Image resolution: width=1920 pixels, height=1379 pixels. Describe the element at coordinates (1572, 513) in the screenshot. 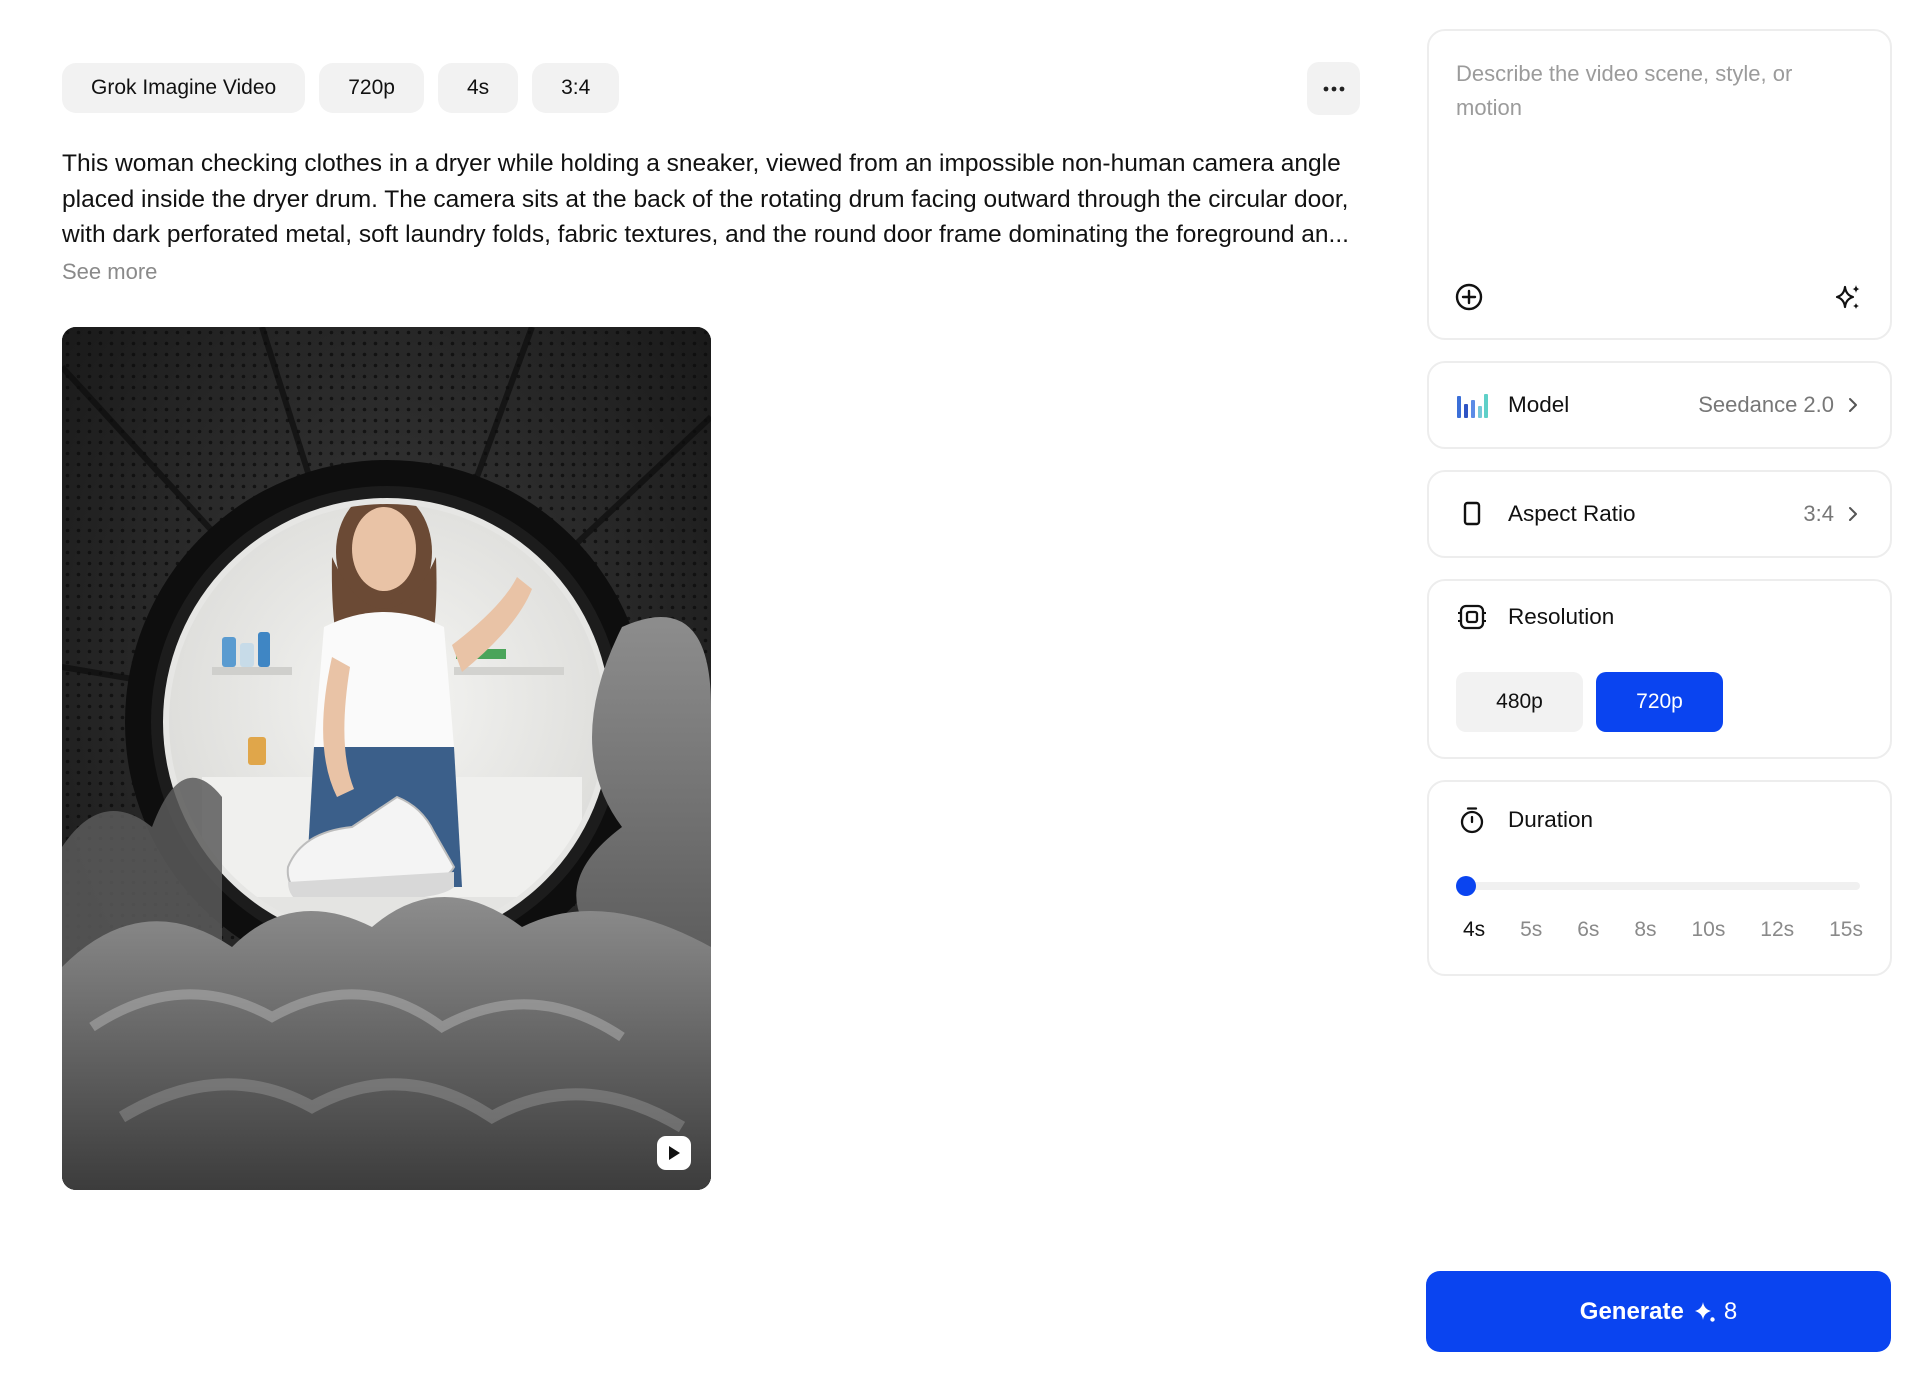

I see `aspect-ratio-label: Aspect Ratio` at that location.